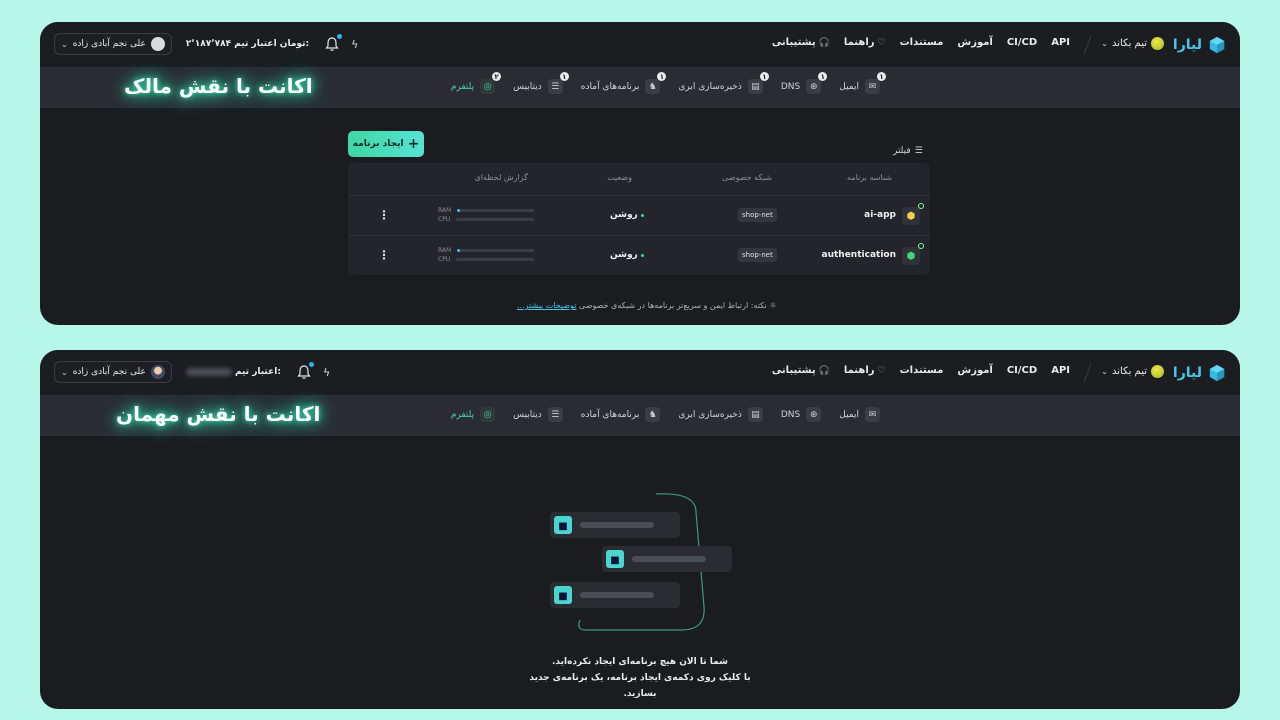 Image resolution: width=1280 pixels, height=720 pixels. Describe the element at coordinates (476, 83) in the screenshot. I see `tab-platform: ◎ پلتفرم ۲` at that location.